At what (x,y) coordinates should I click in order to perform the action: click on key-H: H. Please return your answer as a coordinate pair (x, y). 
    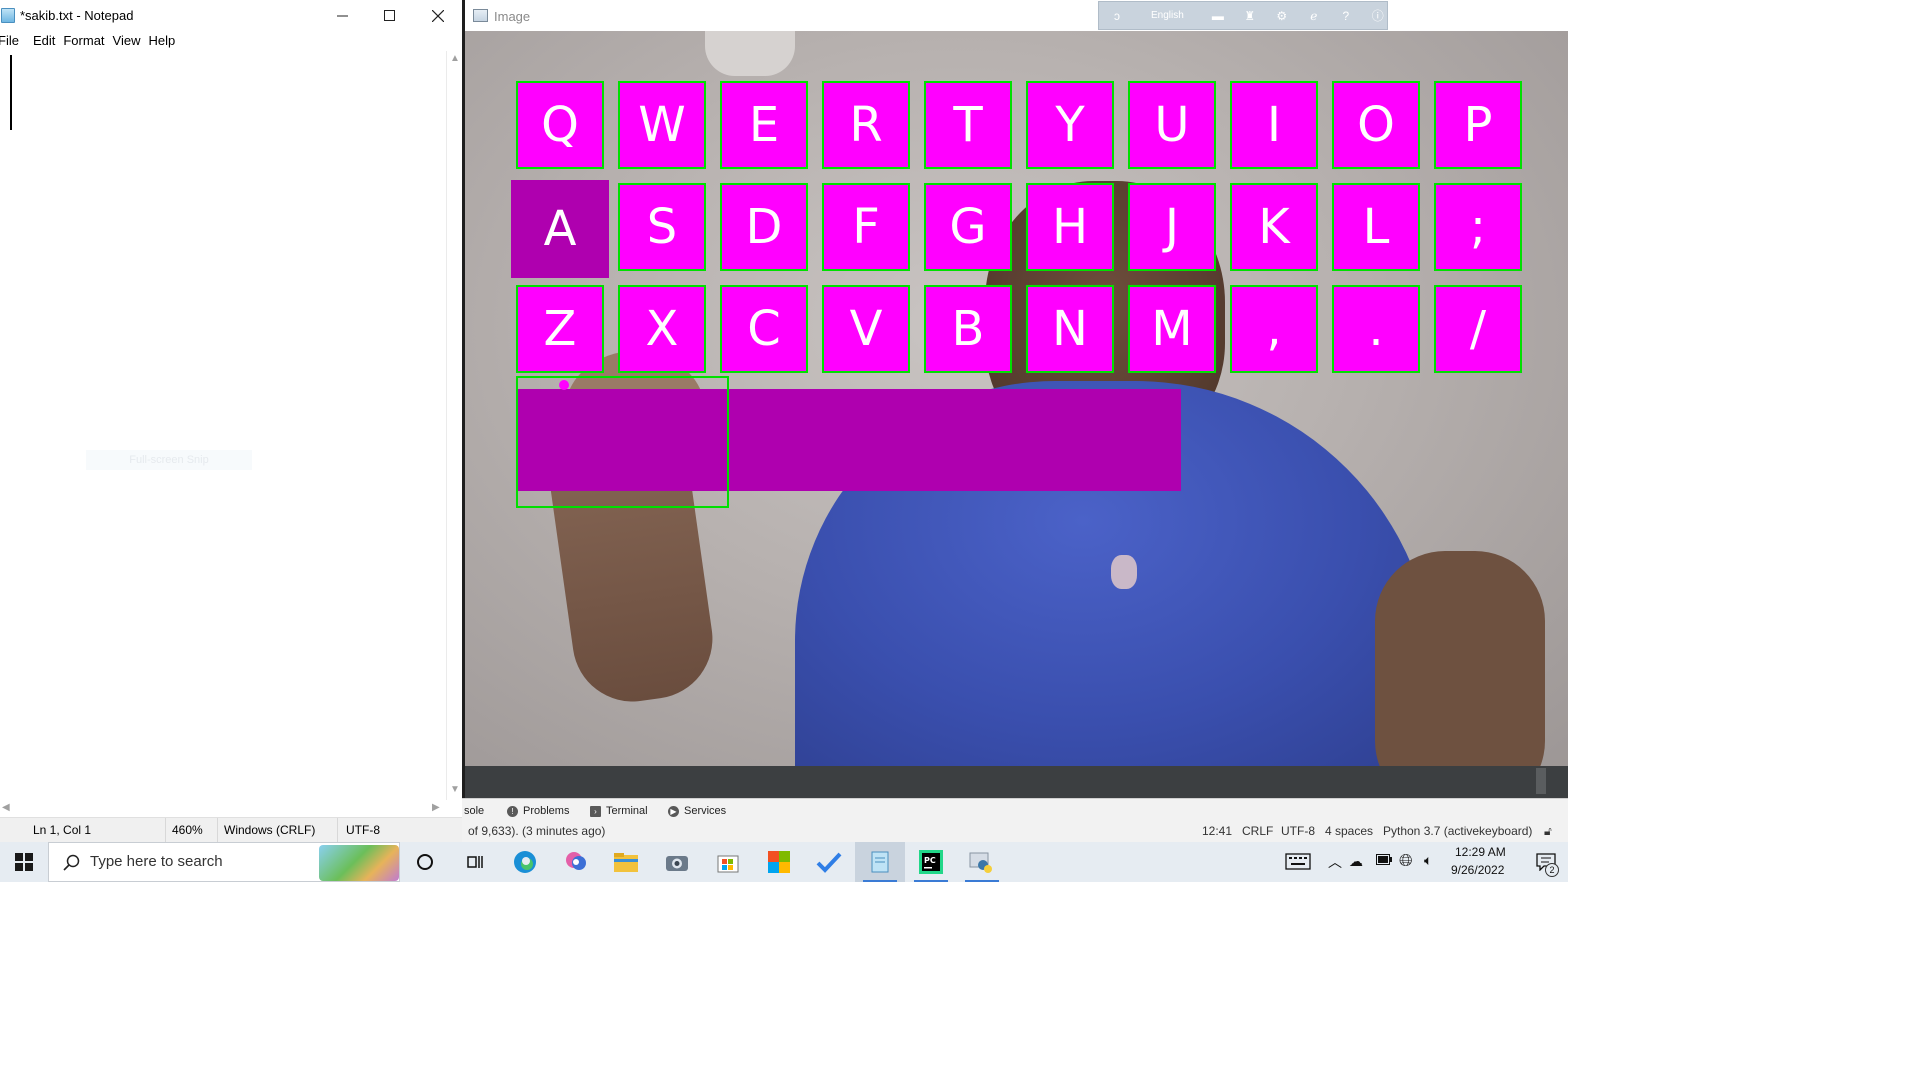
    Looking at the image, I should click on (1070, 227).